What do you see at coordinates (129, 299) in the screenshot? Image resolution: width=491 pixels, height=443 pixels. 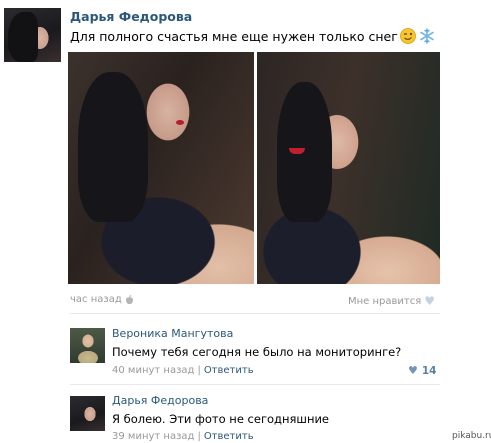 I see `apple-icon` at bounding box center [129, 299].